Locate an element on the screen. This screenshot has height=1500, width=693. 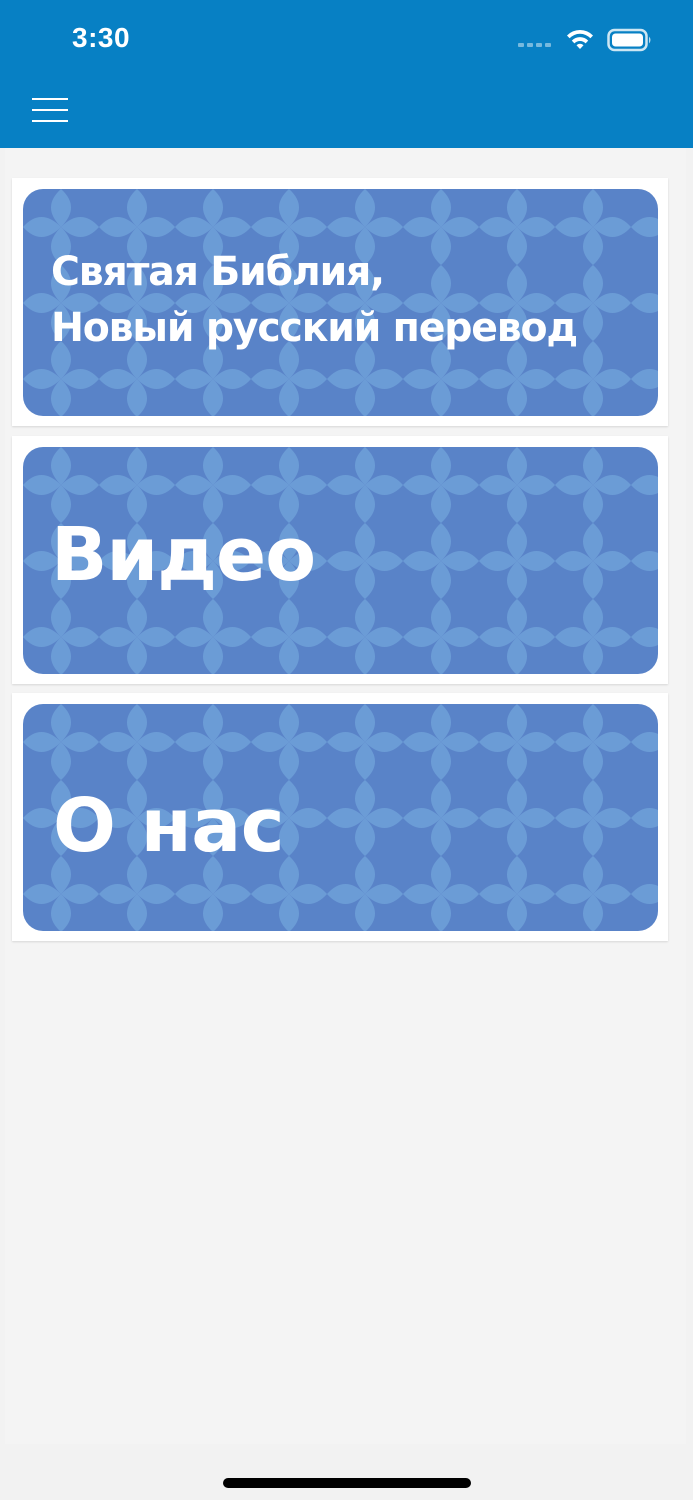
hamburger-menu-icon is located at coordinates (51, 110).